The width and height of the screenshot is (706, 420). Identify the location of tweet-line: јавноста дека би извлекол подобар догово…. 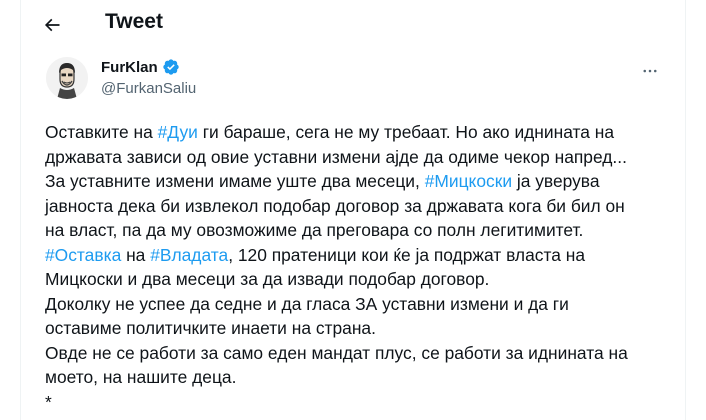
(335, 205).